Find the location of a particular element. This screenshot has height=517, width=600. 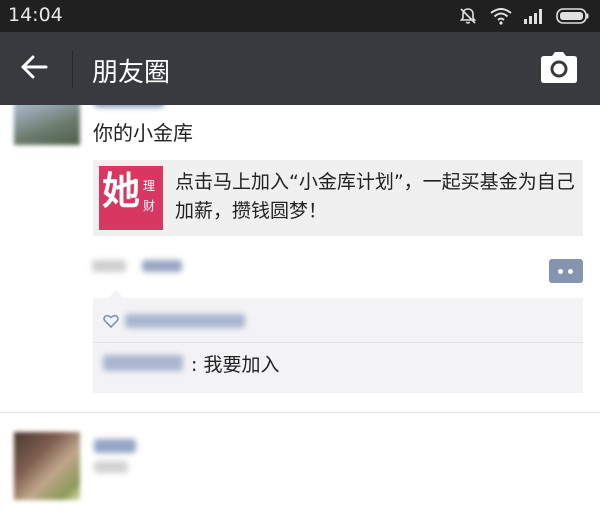

share-thumbnail: 她 理财 is located at coordinates (131, 198).